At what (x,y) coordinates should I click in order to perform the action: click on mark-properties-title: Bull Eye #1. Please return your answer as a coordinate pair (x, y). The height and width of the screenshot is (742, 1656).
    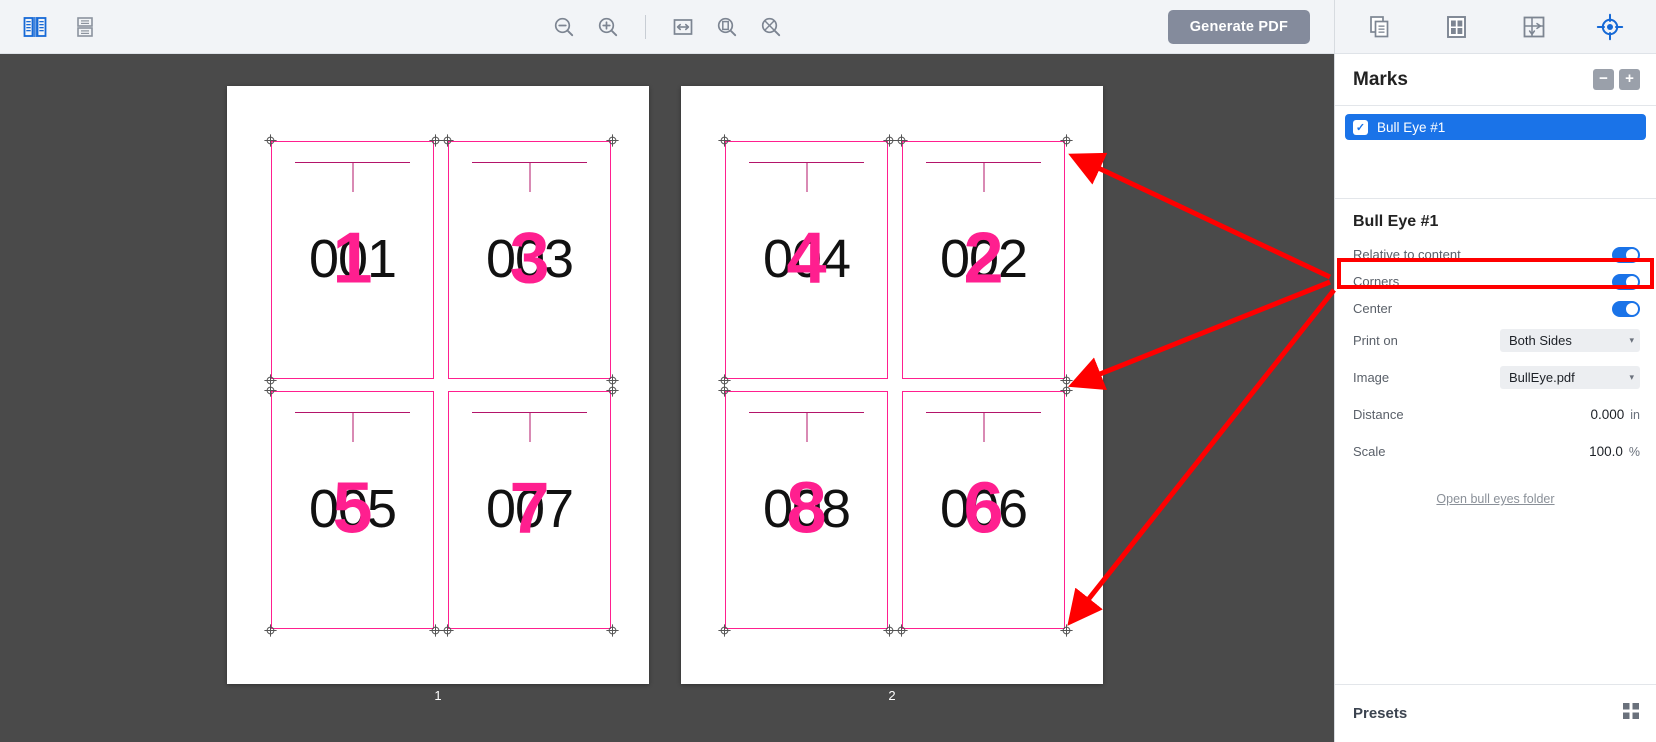
    Looking at the image, I should click on (1396, 221).